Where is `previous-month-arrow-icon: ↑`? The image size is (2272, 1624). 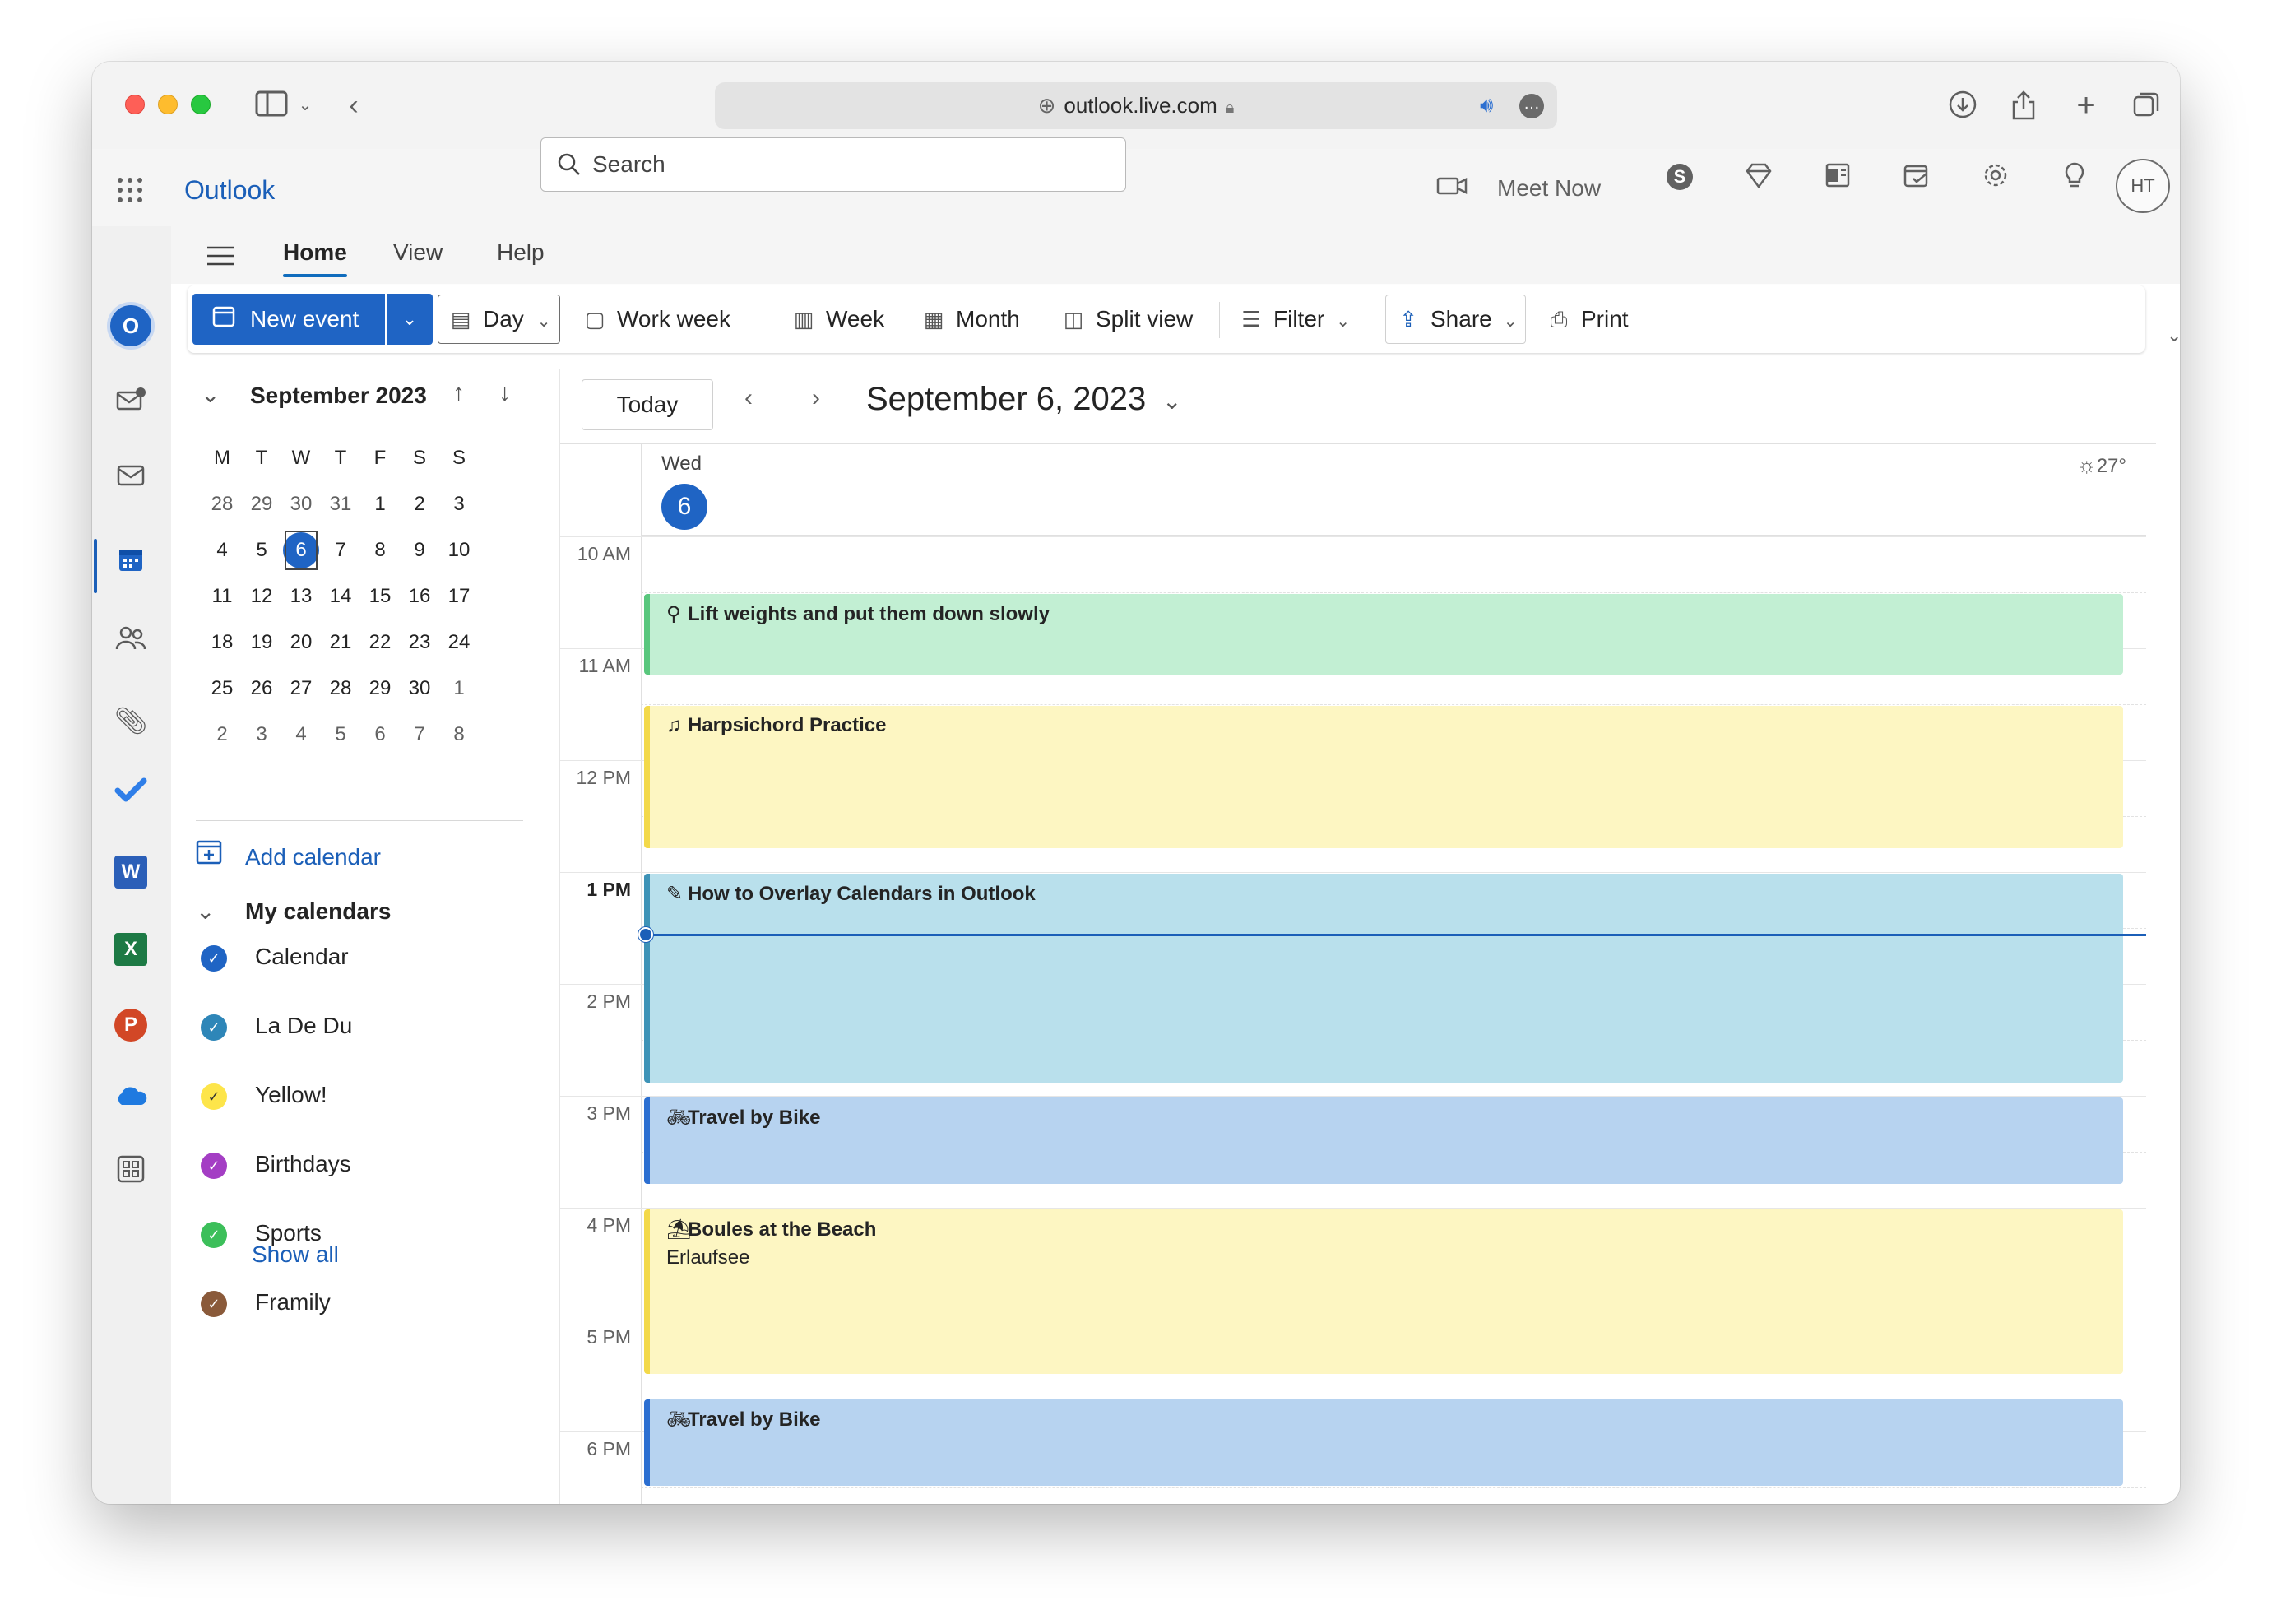 previous-month-arrow-icon: ↑ is located at coordinates (458, 393).